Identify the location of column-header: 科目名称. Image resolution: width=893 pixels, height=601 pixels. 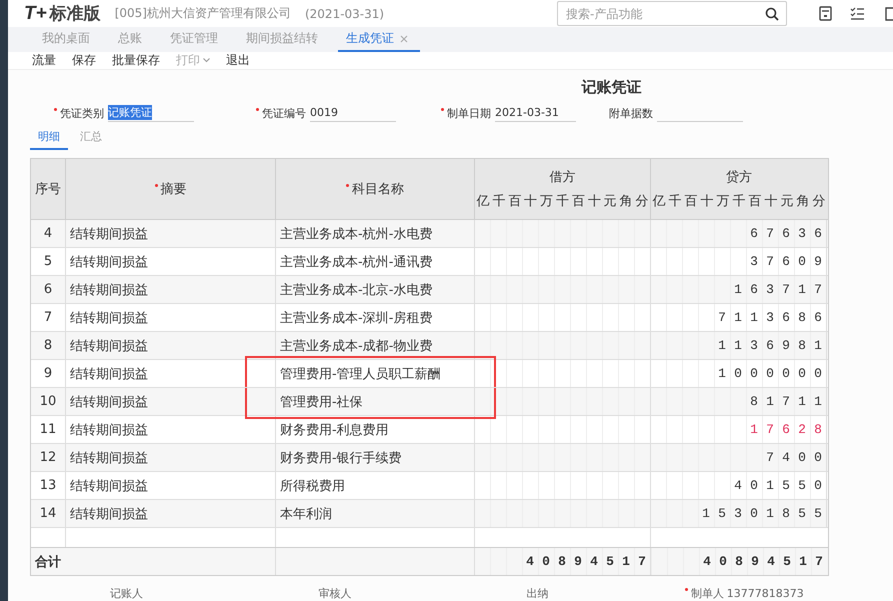
(375, 189).